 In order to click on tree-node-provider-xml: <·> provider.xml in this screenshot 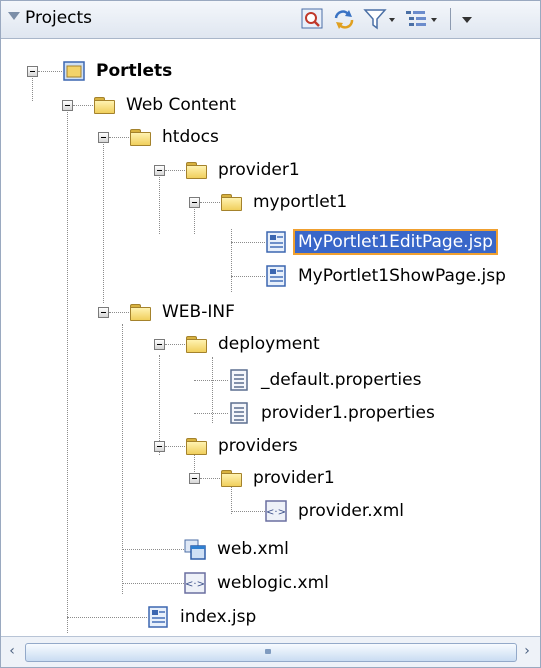, I will do `click(336, 511)`.